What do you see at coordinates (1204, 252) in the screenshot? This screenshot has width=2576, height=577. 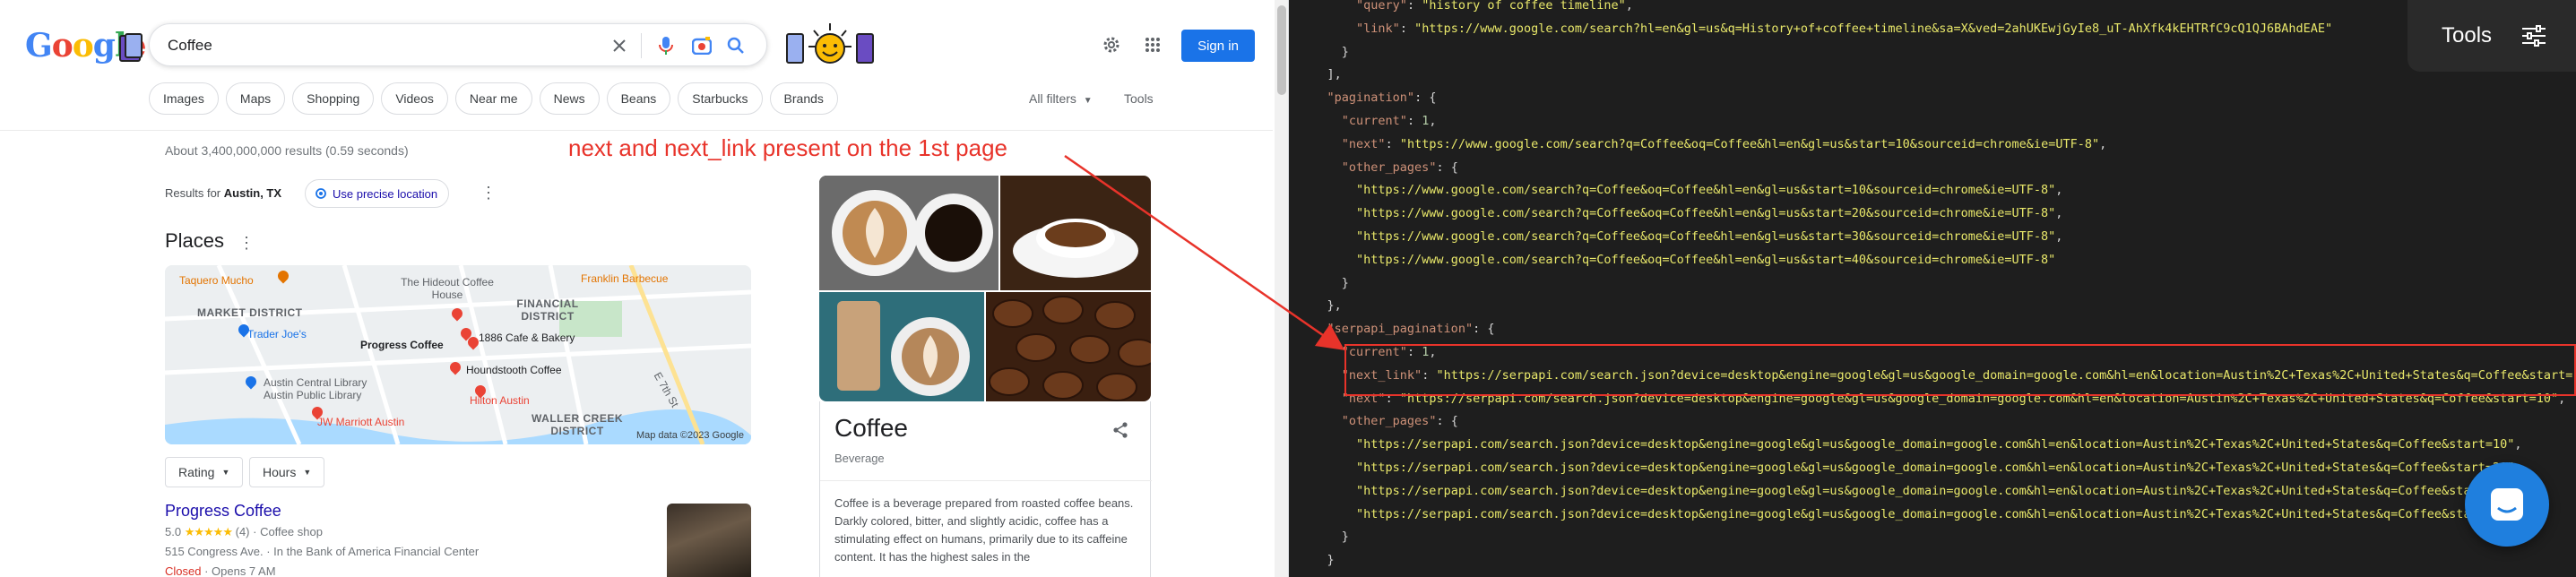 I see `annotation-arrow` at bounding box center [1204, 252].